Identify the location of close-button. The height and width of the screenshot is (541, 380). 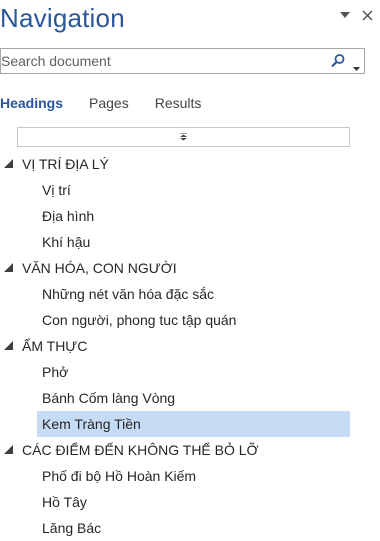
(367, 15).